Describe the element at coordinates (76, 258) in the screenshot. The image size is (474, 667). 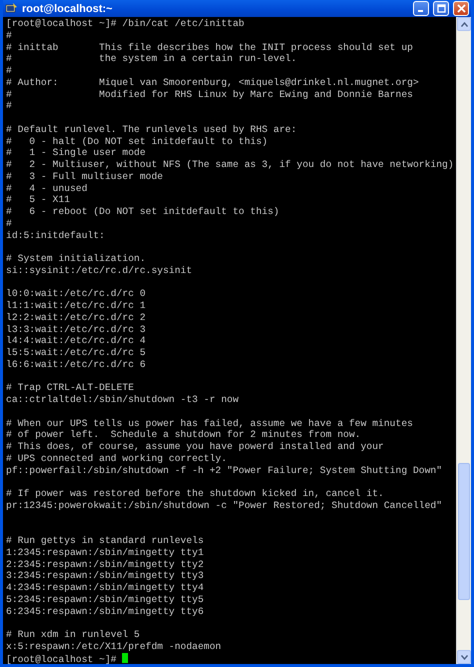
I see `terminal-line: # System initialization.` at that location.